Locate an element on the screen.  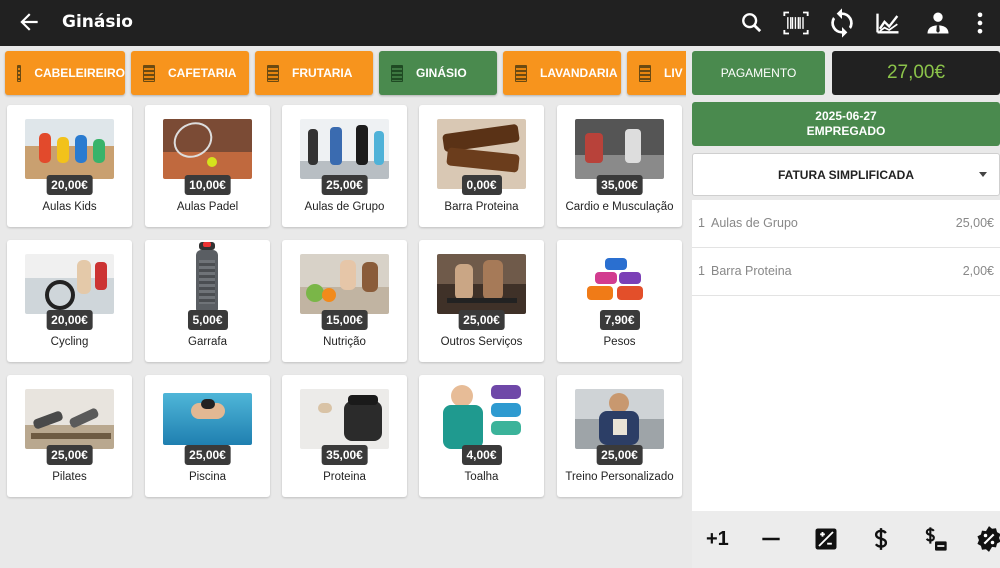
product-card: 25,00€ Piscina is located at coordinates (207, 436).